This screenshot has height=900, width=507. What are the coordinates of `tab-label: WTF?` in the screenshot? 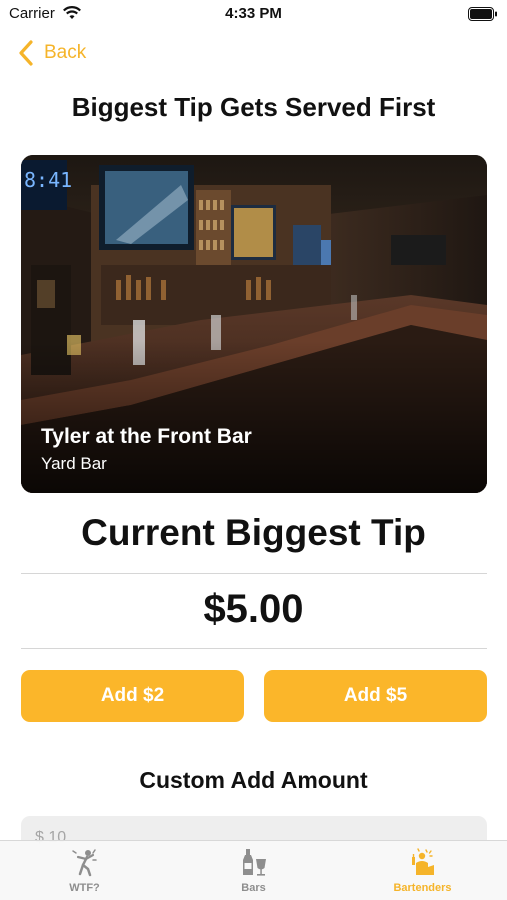 It's located at (84, 888).